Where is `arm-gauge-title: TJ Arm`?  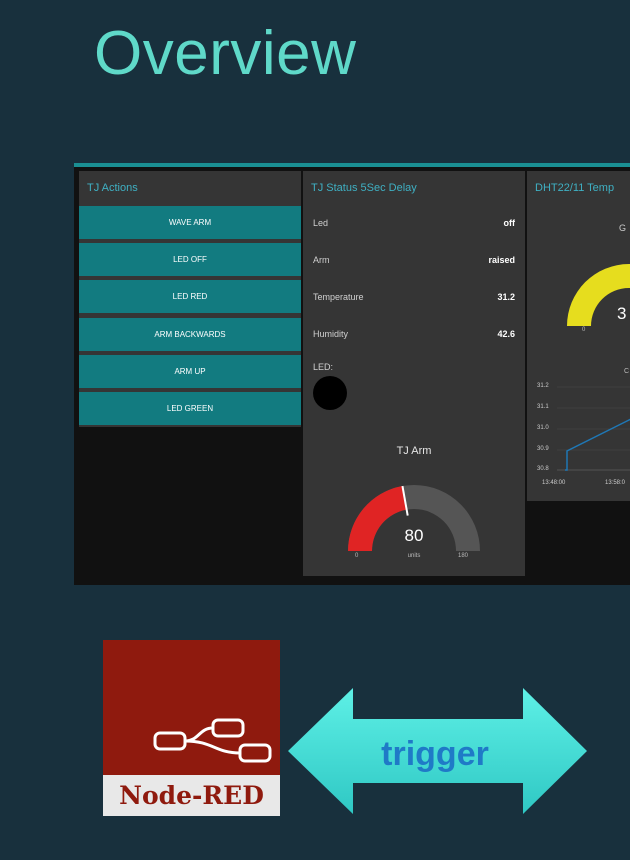
arm-gauge-title: TJ Arm is located at coordinates (414, 451).